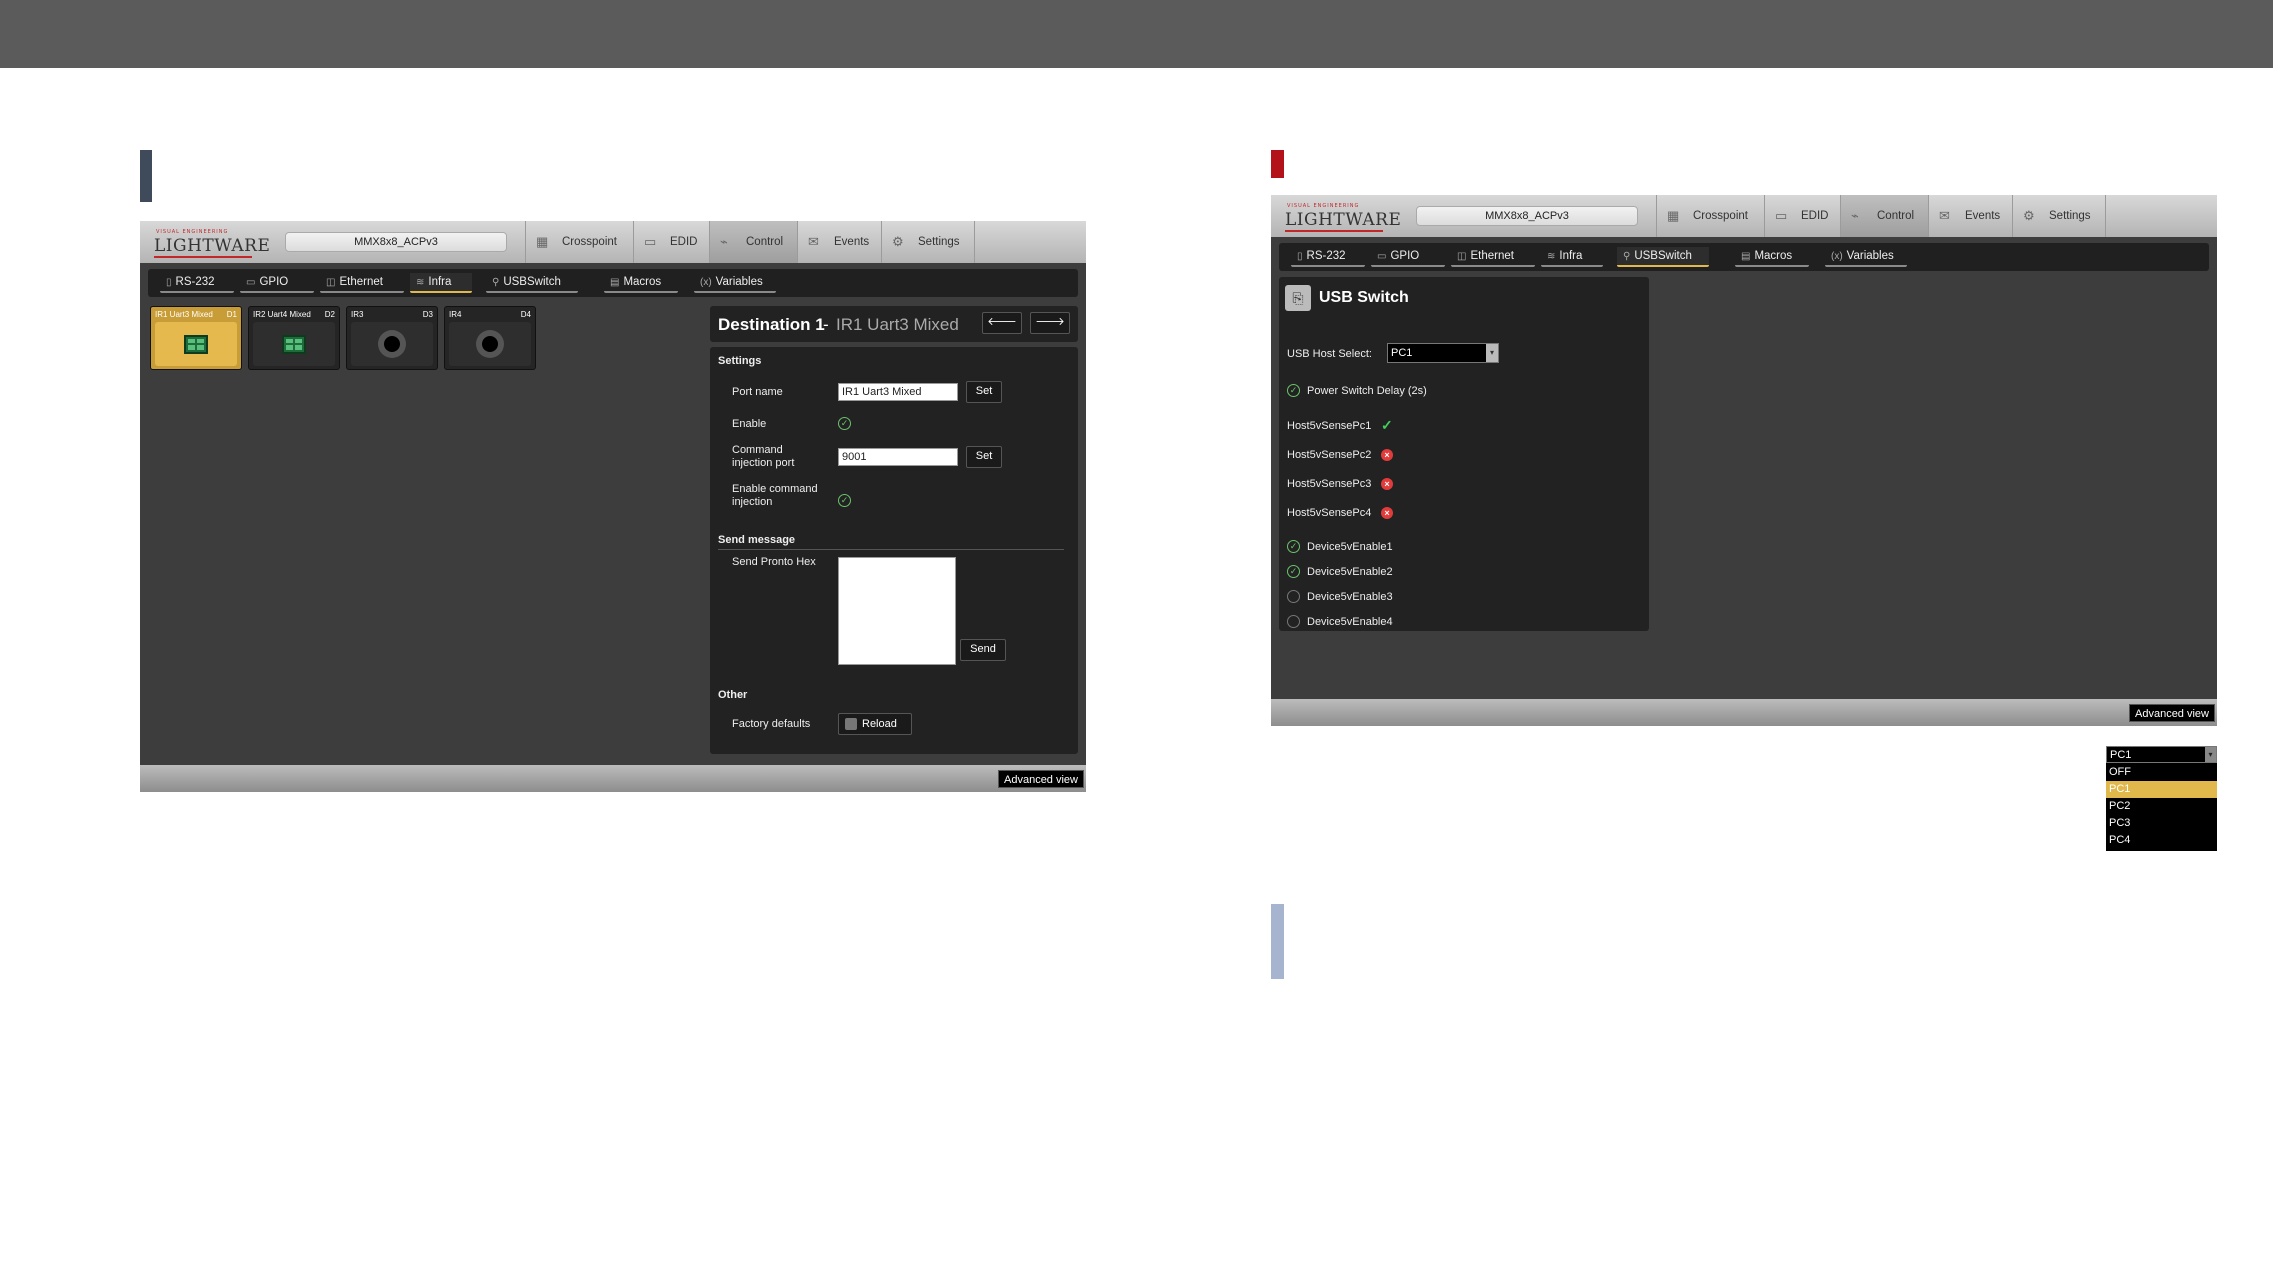 Image resolution: width=2273 pixels, height=1276 pixels. What do you see at coordinates (1367, 391) in the screenshot?
I see `power-switch-delay-label: Power Switch Delay (2s)` at bounding box center [1367, 391].